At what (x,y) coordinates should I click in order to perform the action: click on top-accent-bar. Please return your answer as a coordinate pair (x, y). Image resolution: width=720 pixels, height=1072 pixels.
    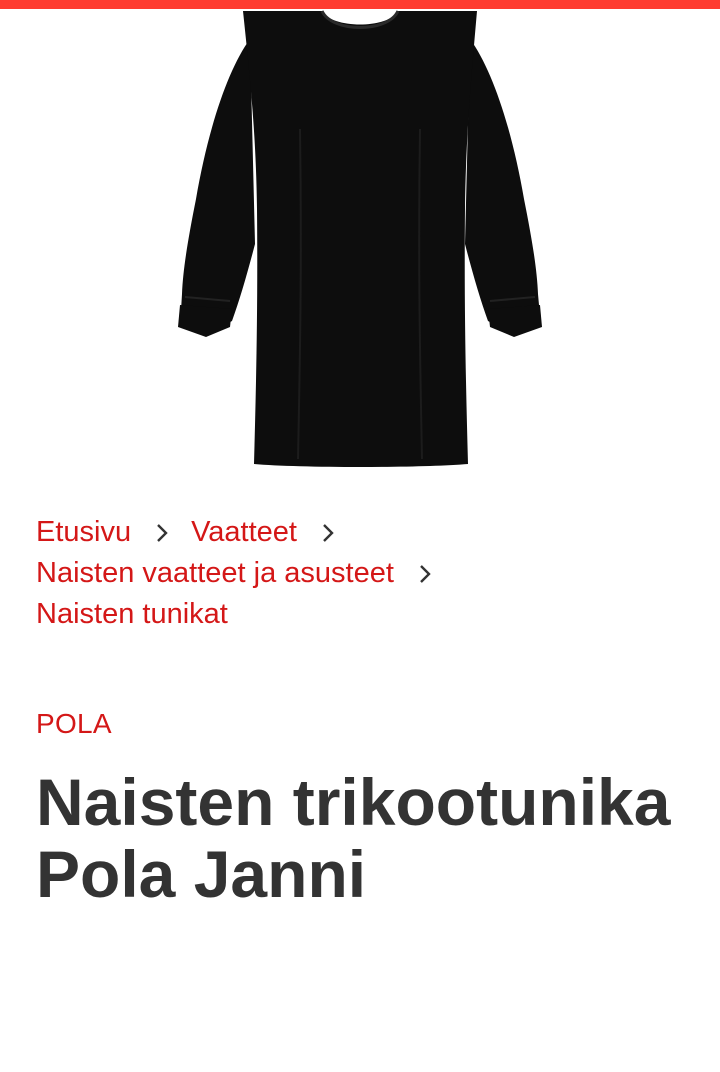
    Looking at the image, I should click on (360, 4).